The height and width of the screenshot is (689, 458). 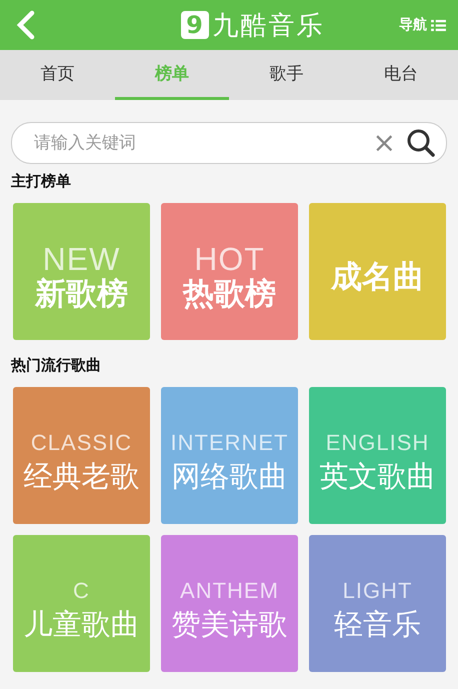 What do you see at coordinates (82, 476) in the screenshot?
I see `tile-title: 经典老歌` at bounding box center [82, 476].